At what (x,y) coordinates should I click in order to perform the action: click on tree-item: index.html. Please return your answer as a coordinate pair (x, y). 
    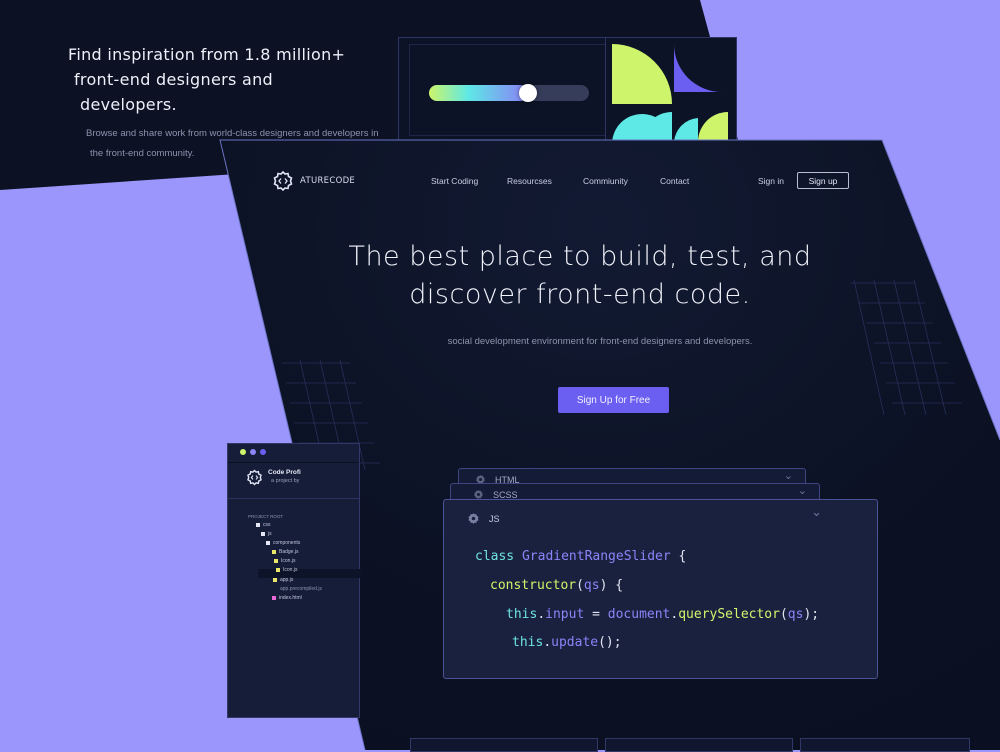
    Looking at the image, I should click on (287, 598).